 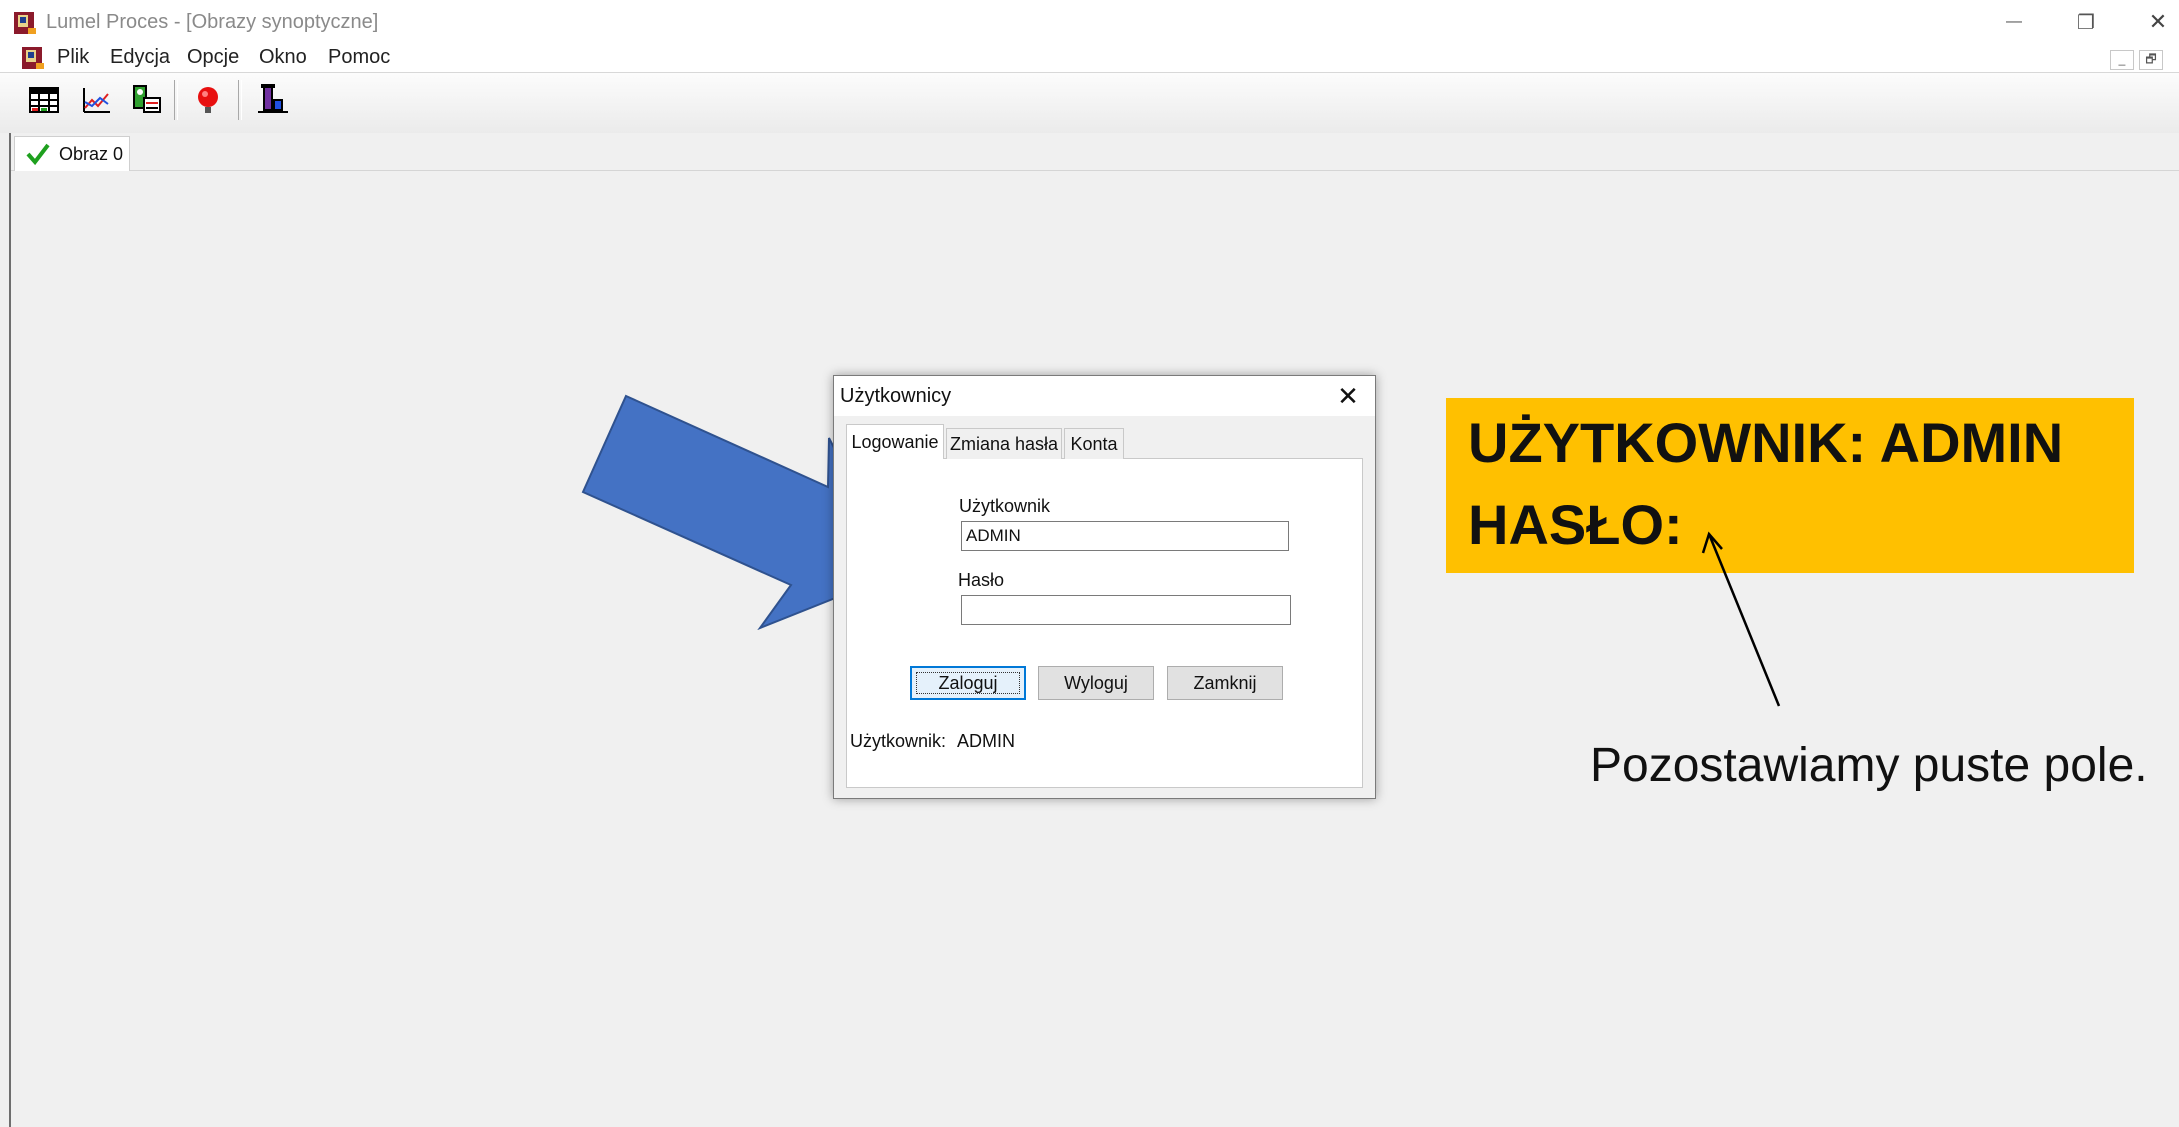 What do you see at coordinates (896, 396) in the screenshot?
I see `dialog-title: Użytkownicy` at bounding box center [896, 396].